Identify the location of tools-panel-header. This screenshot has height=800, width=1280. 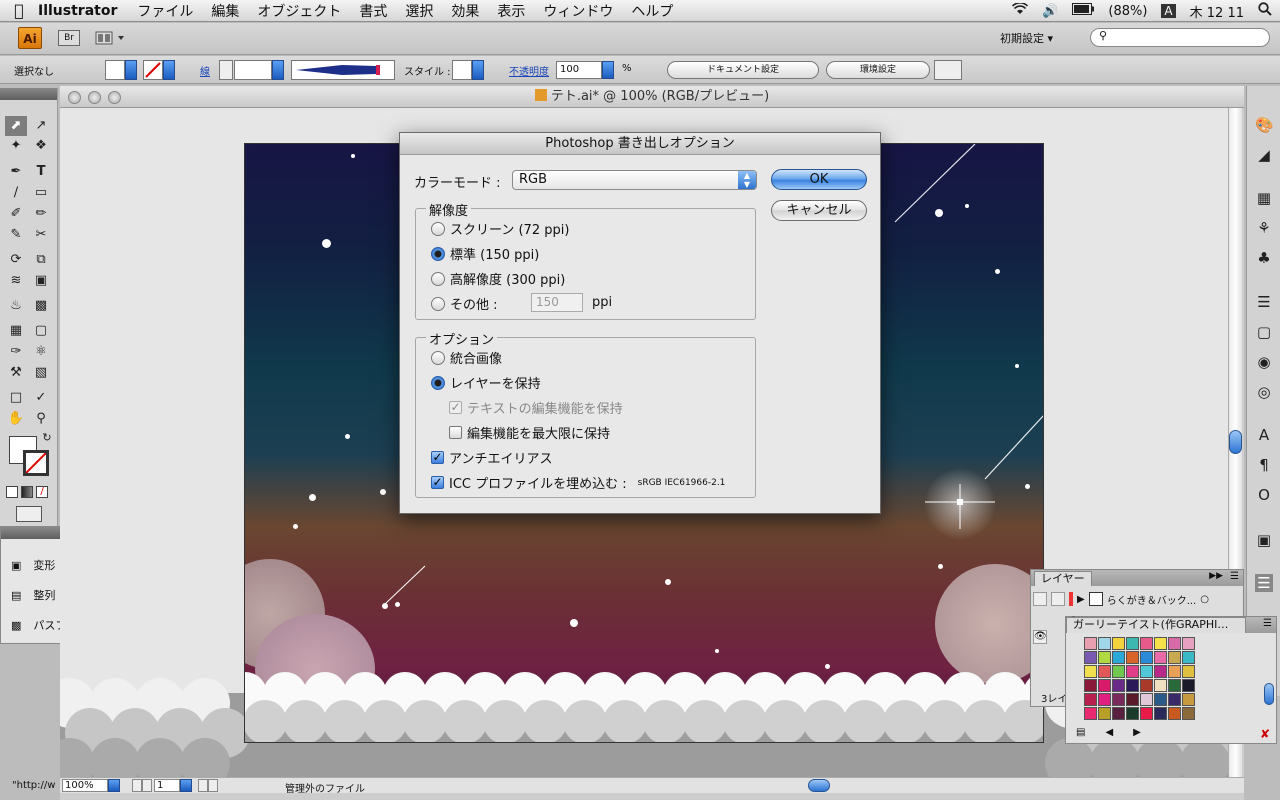
(28, 94).